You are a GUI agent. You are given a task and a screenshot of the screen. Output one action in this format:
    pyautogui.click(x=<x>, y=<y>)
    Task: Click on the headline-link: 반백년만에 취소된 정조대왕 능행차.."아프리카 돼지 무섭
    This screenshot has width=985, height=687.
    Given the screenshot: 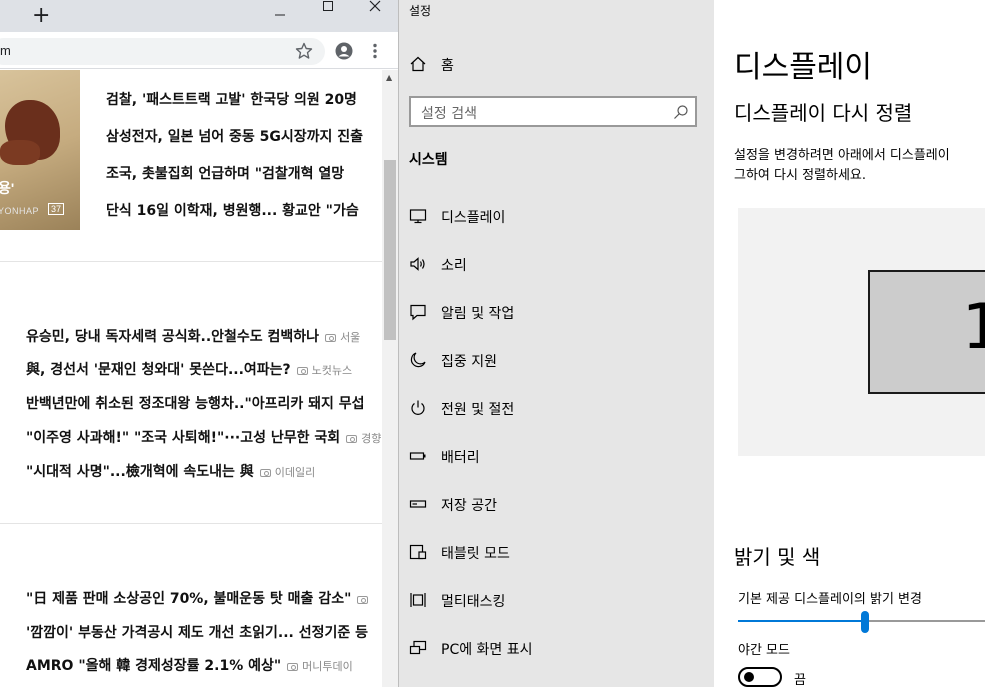 What is the action you would take?
    pyautogui.click(x=195, y=404)
    